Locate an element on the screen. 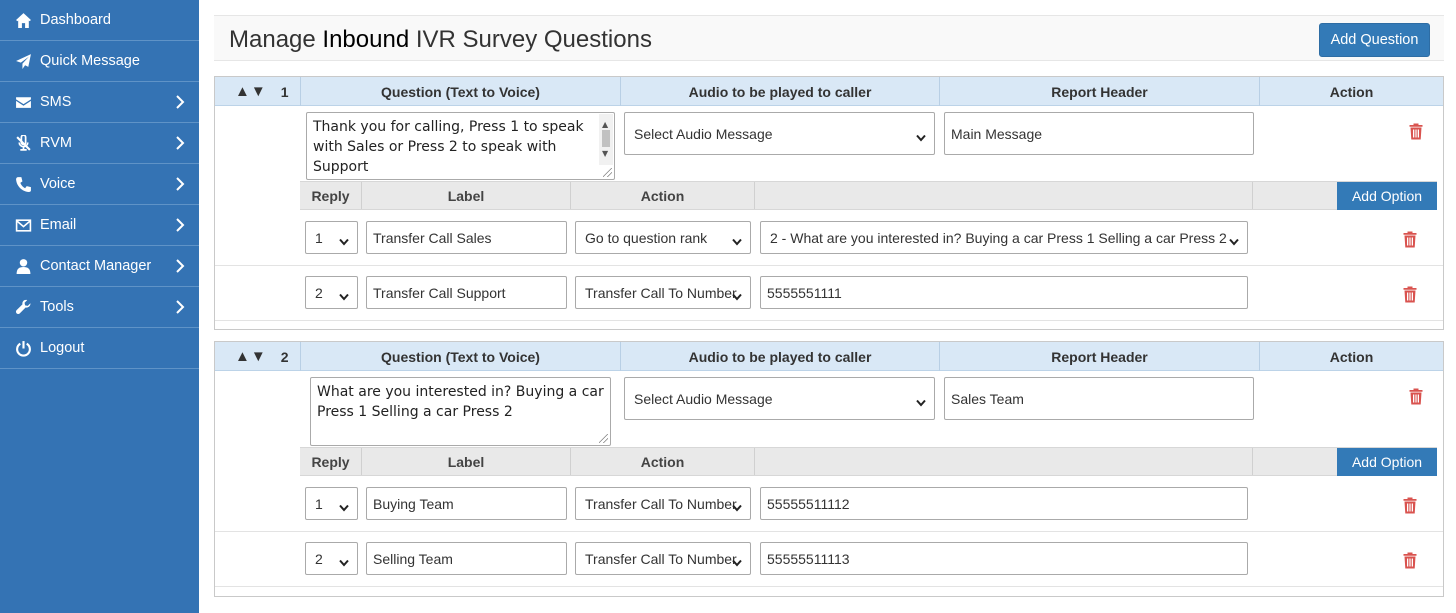  sidebar-item-quick-message: Quick Message is located at coordinates (99, 61).